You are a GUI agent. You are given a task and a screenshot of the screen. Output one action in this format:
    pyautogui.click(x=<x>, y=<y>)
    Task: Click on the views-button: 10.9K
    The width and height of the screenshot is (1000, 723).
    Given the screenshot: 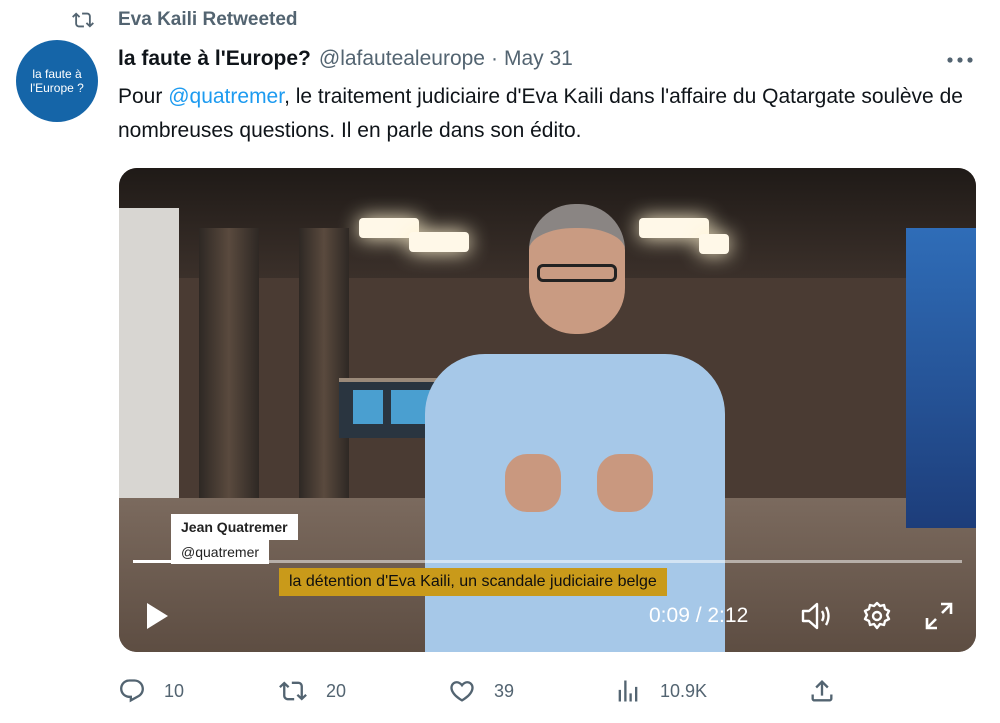 What is the action you would take?
    pyautogui.click(x=660, y=691)
    